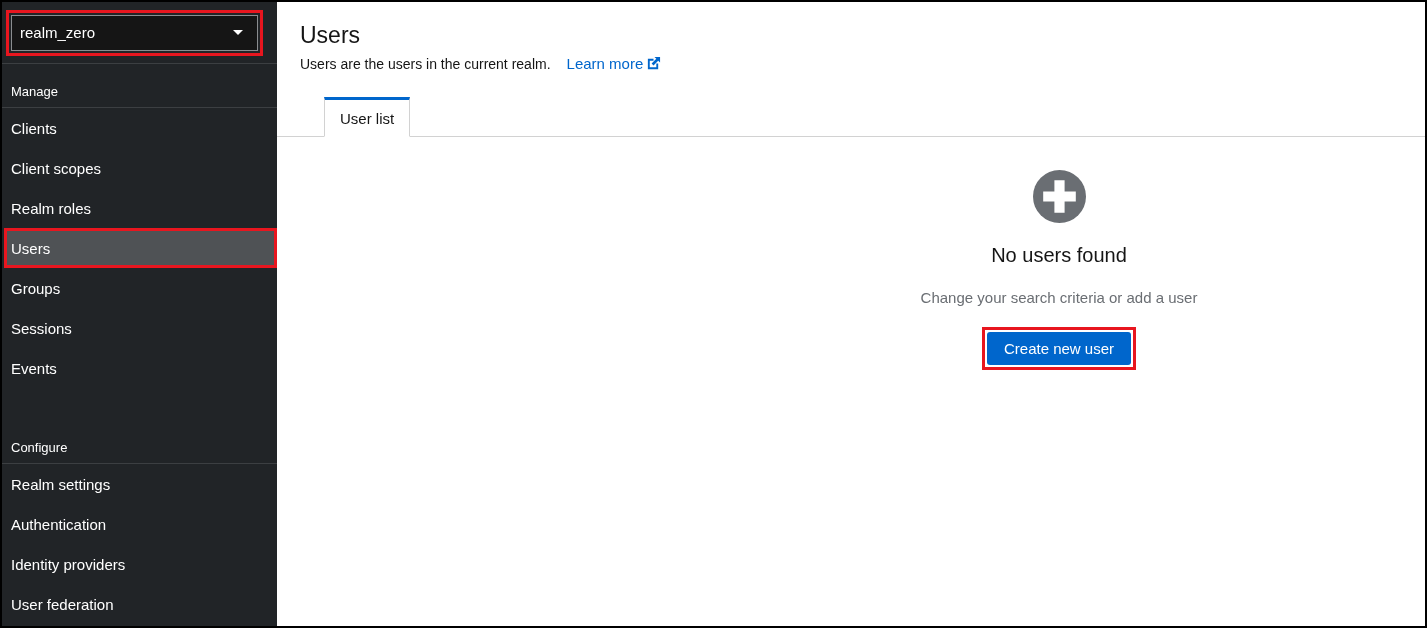  What do you see at coordinates (654, 63) in the screenshot?
I see `external-link-icon` at bounding box center [654, 63].